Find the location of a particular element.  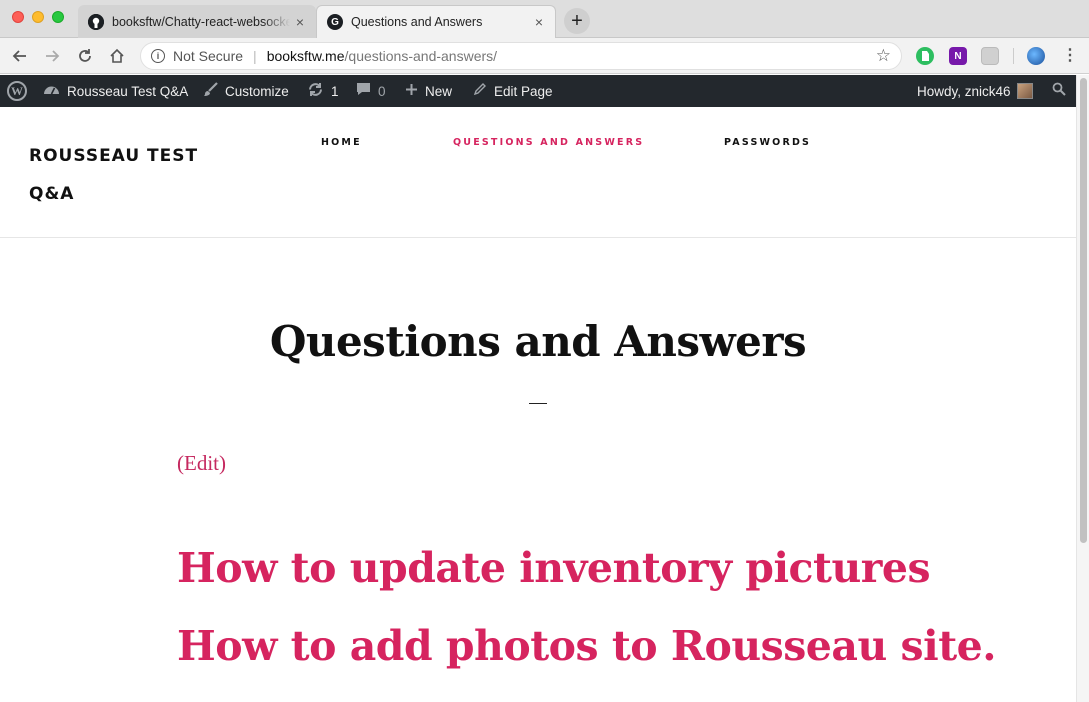

home-icon is located at coordinates (117, 55).